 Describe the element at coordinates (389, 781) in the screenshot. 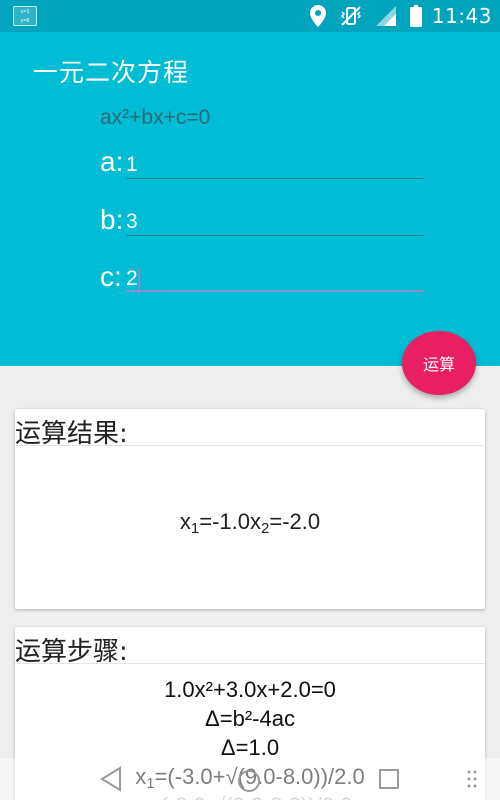

I see `recent-apps-icon` at that location.